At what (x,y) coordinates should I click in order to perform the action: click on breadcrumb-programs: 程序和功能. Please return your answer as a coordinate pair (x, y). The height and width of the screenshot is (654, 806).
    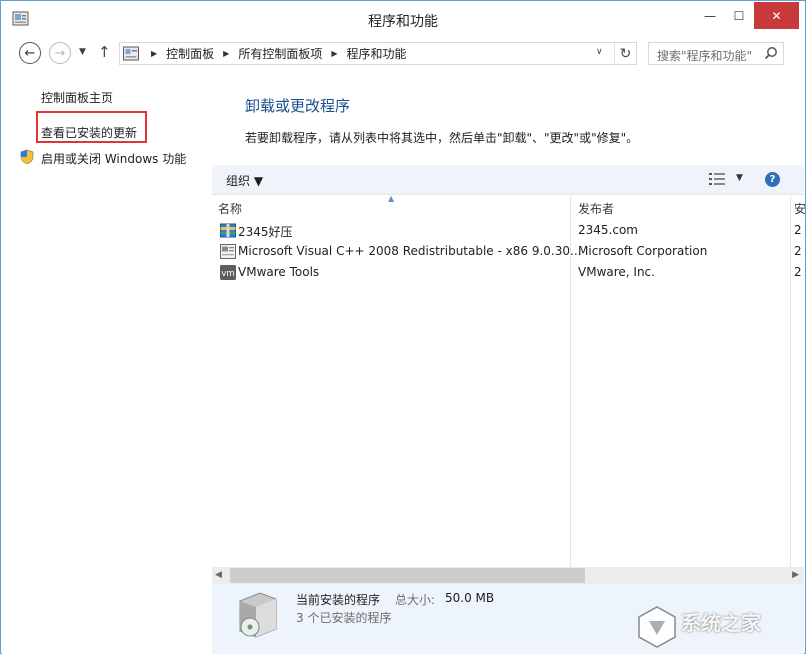
    Looking at the image, I should click on (377, 53).